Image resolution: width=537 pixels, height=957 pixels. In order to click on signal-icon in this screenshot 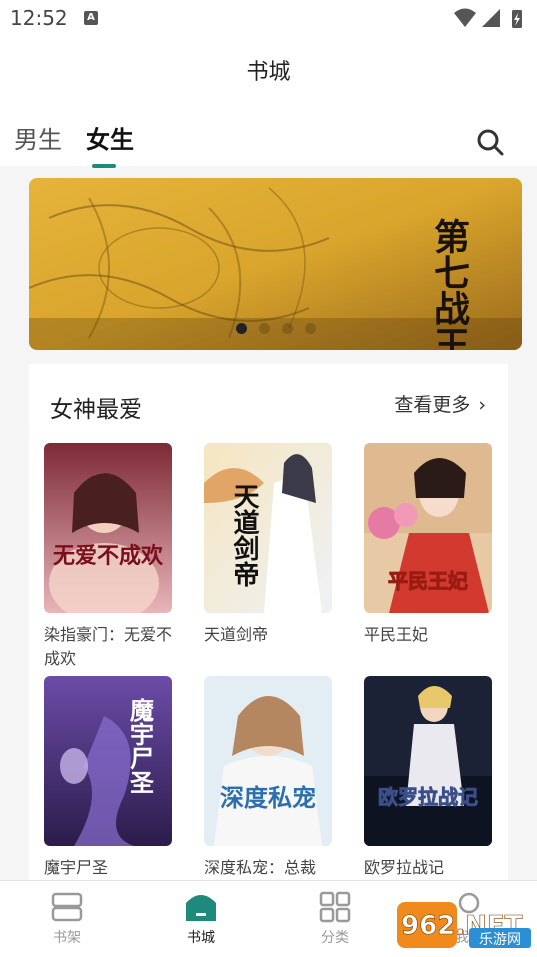, I will do `click(491, 18)`.